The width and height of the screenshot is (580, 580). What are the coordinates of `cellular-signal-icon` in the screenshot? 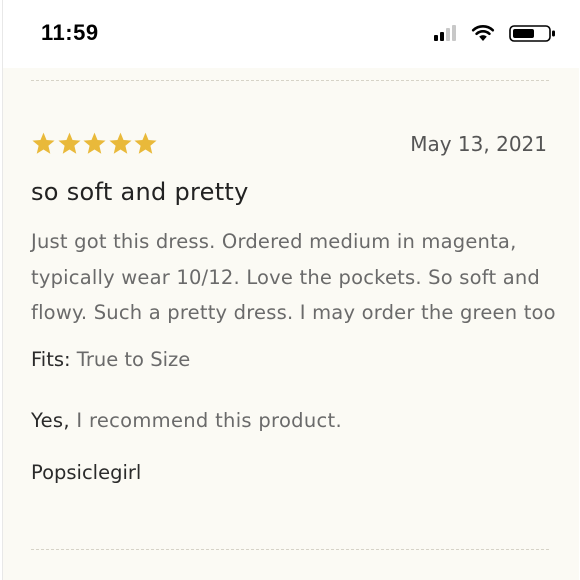 It's located at (447, 33).